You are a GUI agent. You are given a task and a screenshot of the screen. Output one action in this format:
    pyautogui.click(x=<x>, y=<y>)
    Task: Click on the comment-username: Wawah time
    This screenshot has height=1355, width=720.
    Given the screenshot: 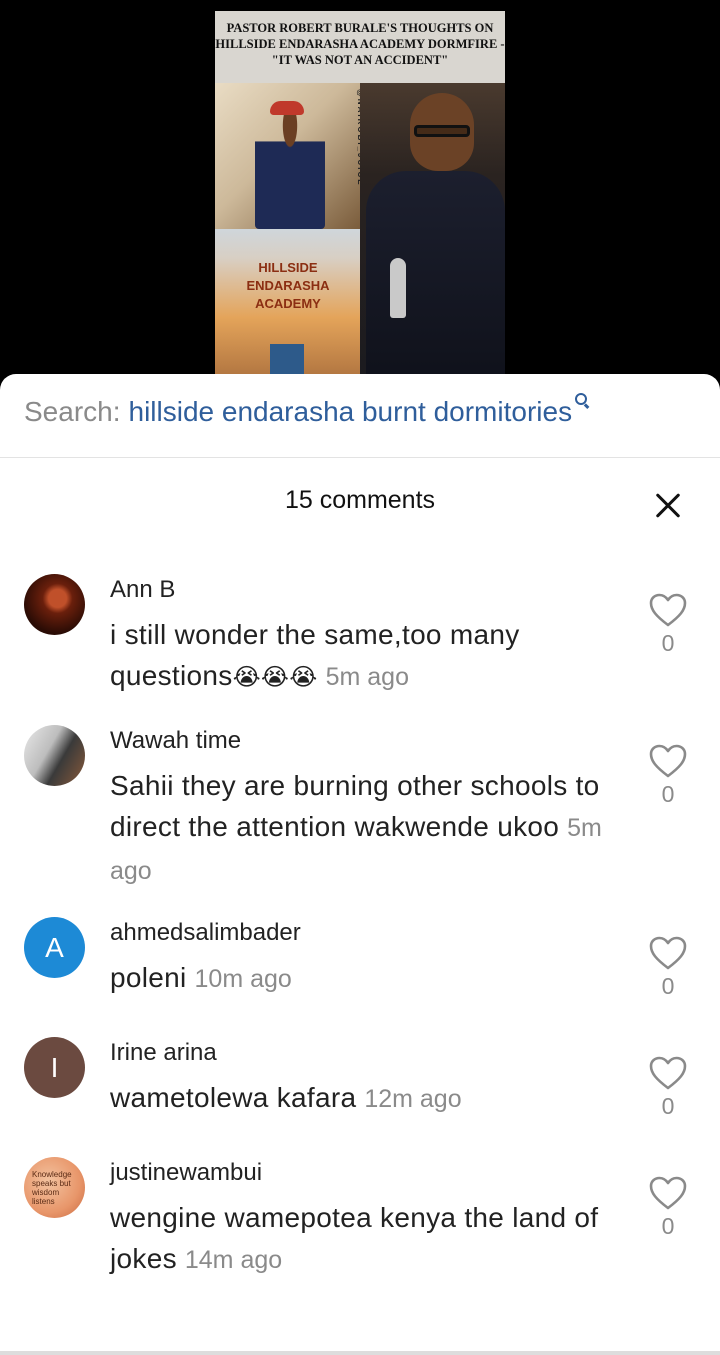 What is the action you would take?
    pyautogui.click(x=175, y=741)
    